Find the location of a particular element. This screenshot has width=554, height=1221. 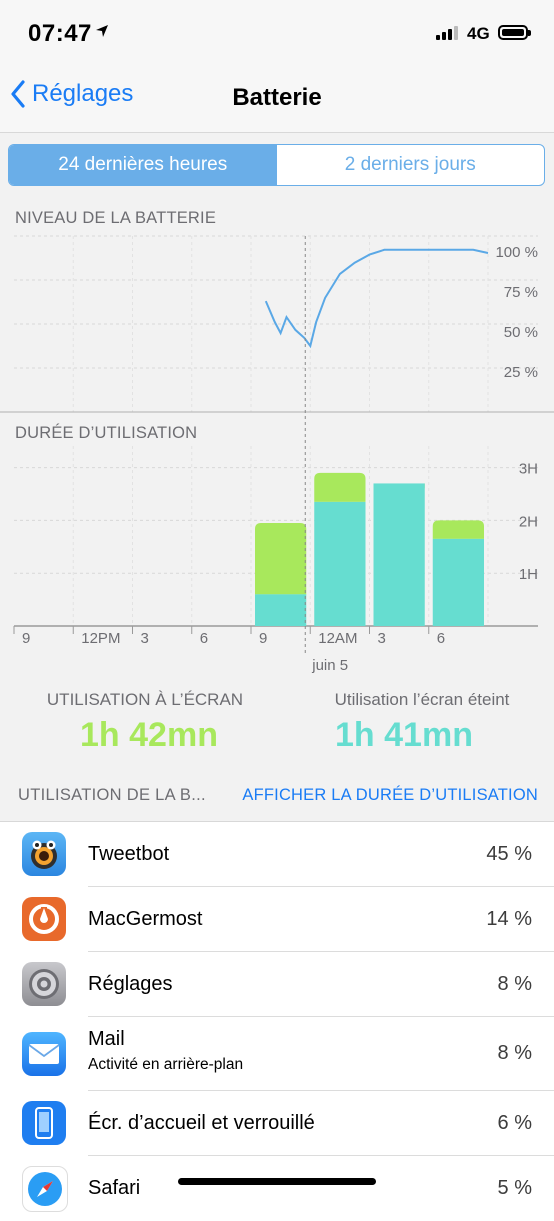

mail-envelope-icon is located at coordinates (44, 1054).